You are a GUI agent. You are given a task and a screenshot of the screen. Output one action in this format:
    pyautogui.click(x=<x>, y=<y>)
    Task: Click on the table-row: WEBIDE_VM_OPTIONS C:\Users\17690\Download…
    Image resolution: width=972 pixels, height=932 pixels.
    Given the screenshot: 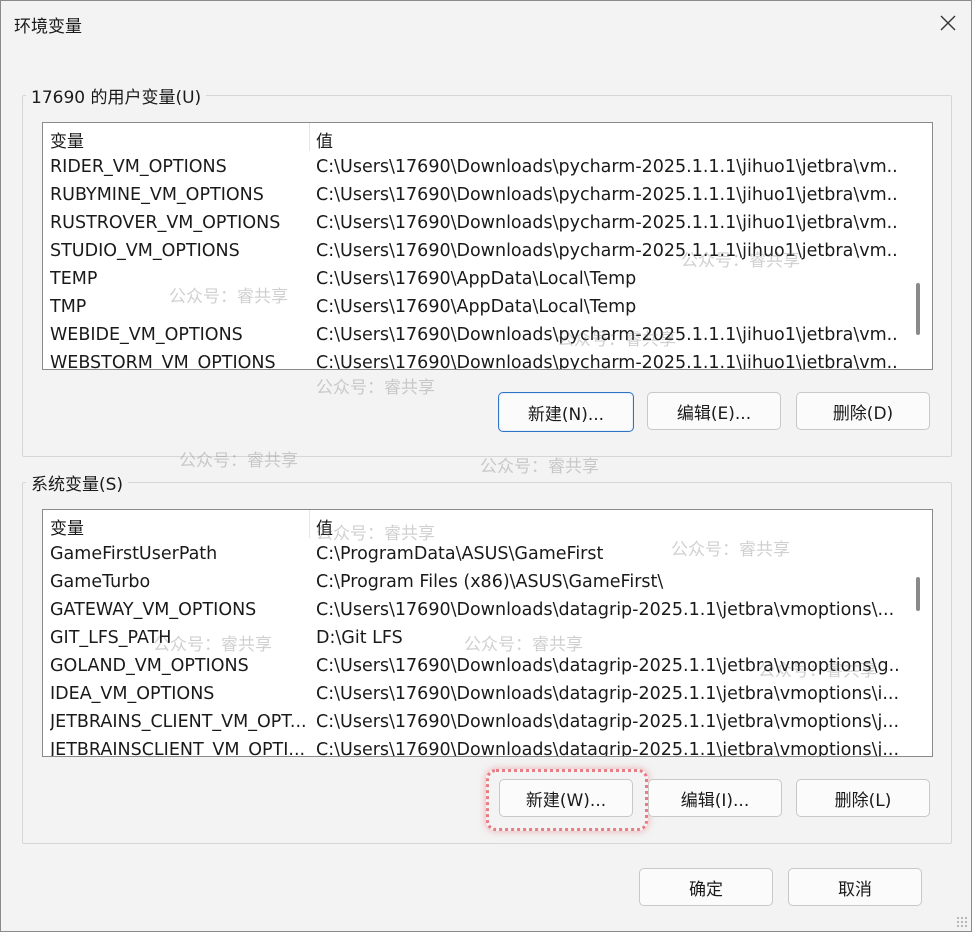 What is the action you would take?
    pyautogui.click(x=473, y=336)
    